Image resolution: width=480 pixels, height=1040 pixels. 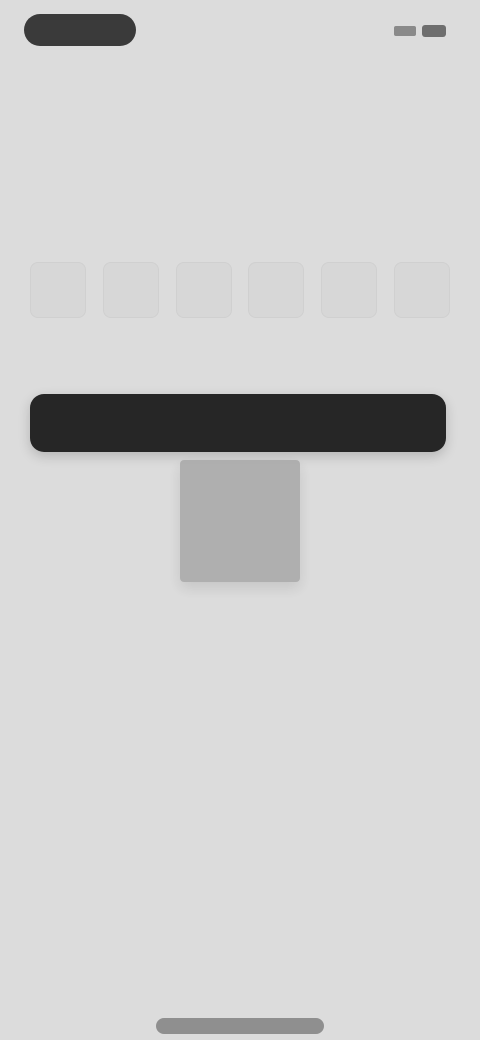 What do you see at coordinates (240, 32) in the screenshot?
I see `status-bar` at bounding box center [240, 32].